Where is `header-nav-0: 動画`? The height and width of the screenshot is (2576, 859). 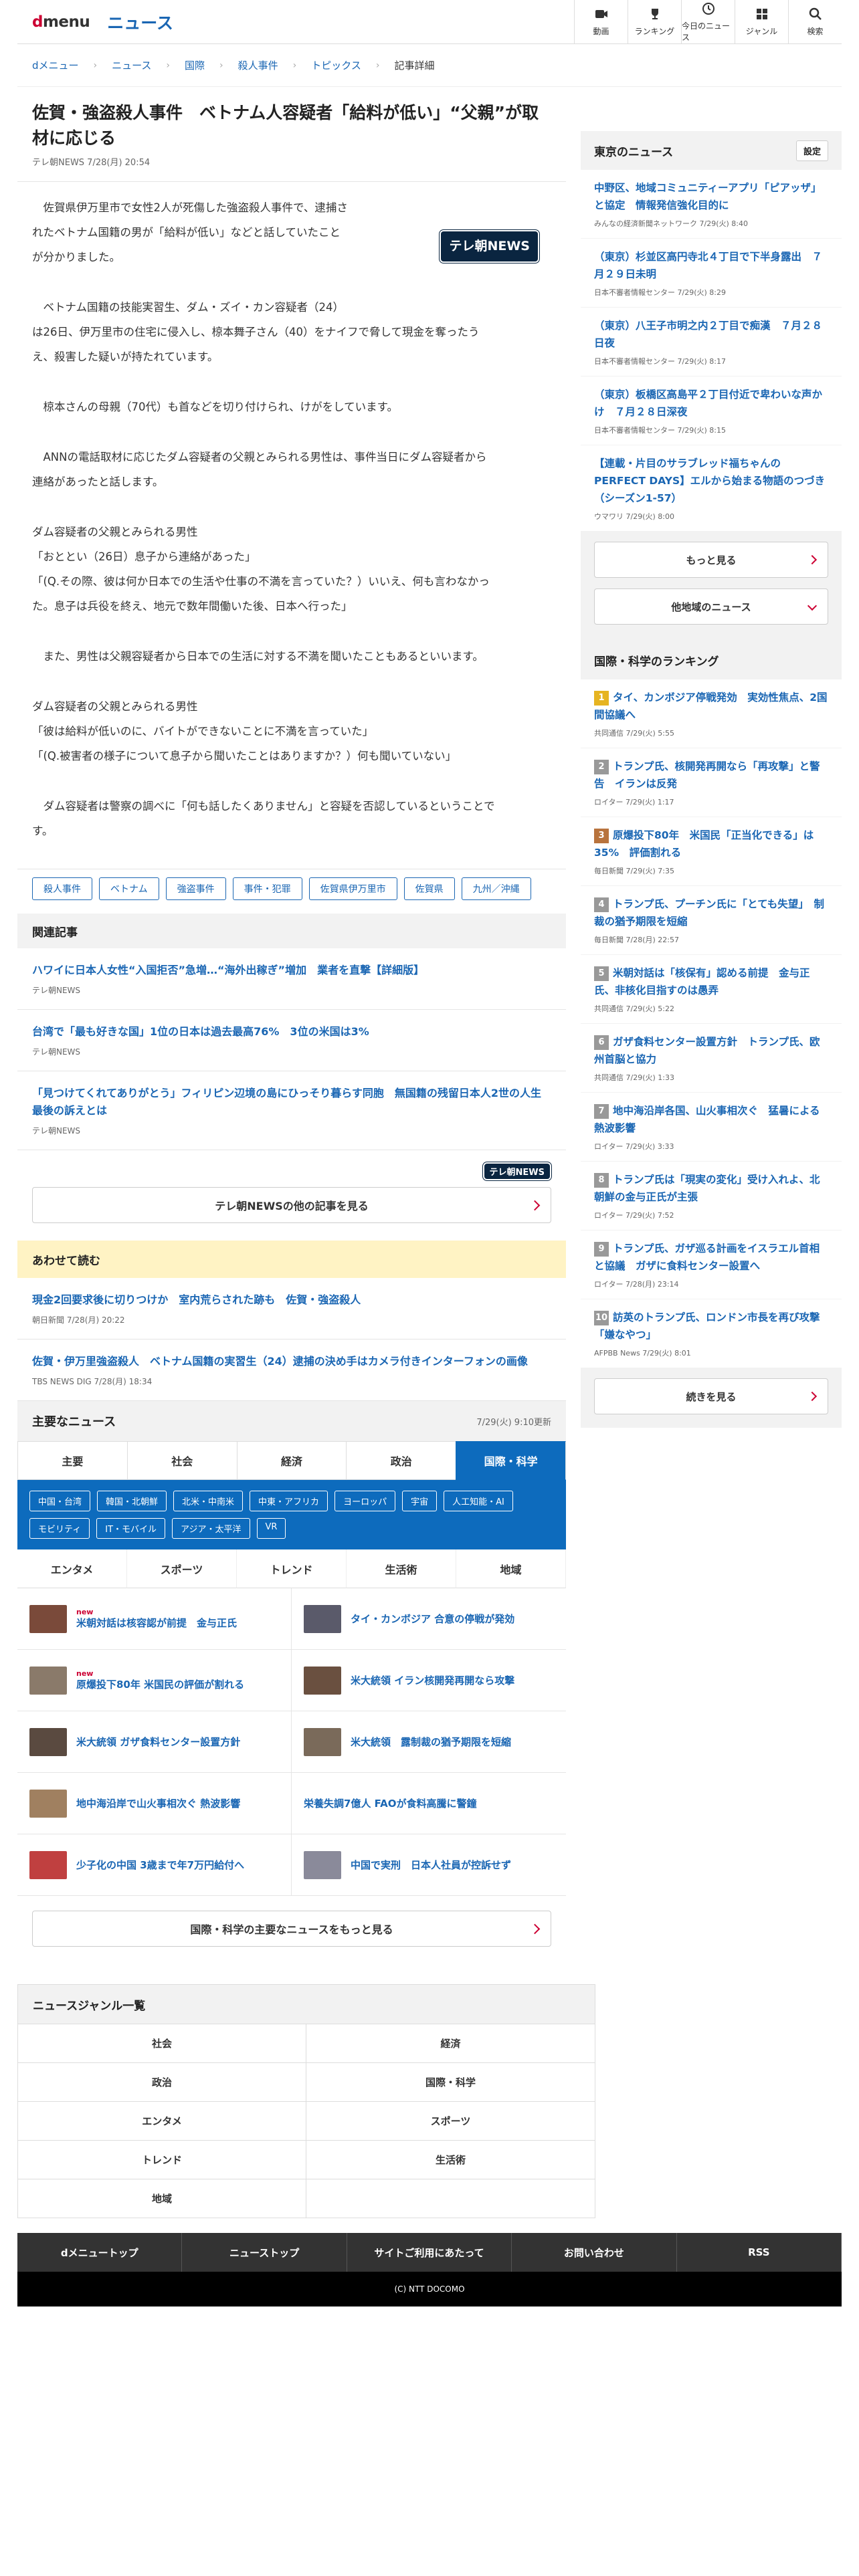 header-nav-0: 動画 is located at coordinates (601, 22).